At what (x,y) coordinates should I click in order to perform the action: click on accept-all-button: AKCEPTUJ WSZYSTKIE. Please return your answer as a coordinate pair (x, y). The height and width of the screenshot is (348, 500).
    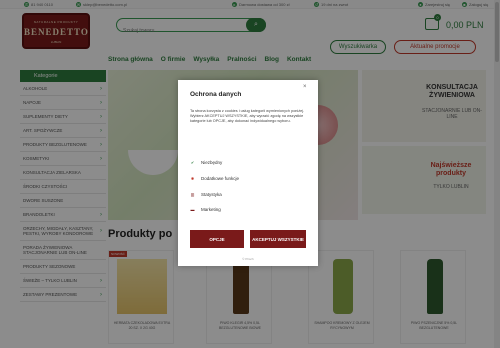
    Looking at the image, I should click on (278, 239).